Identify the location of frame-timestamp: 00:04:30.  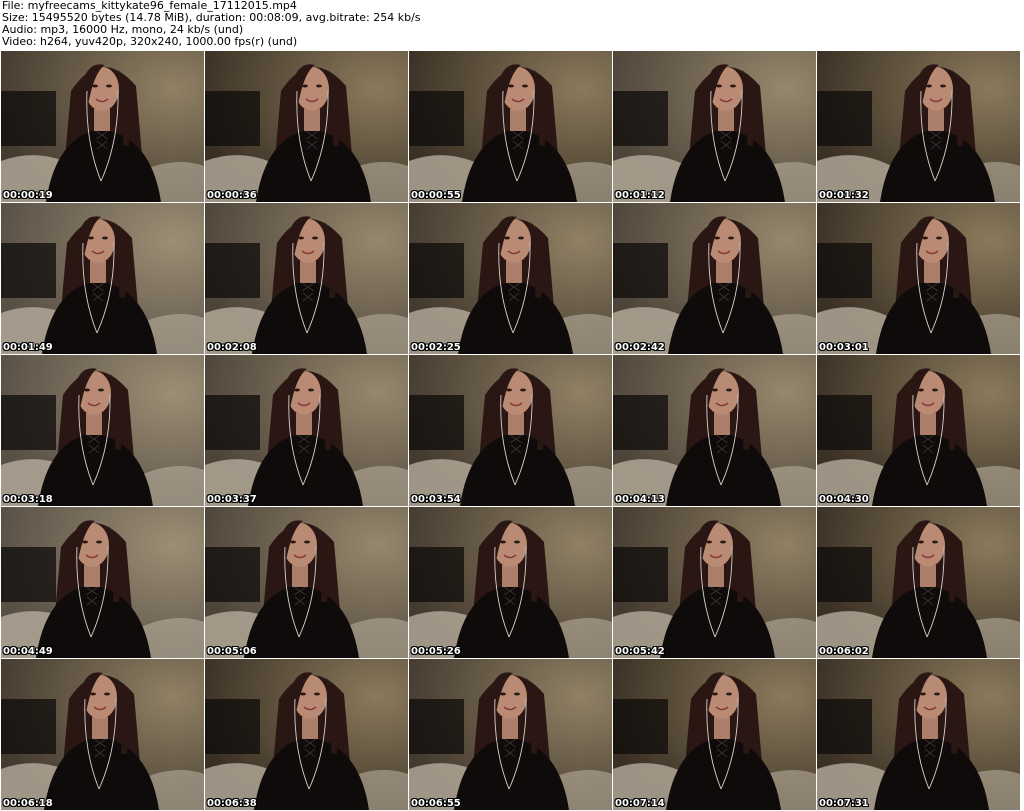
(844, 499).